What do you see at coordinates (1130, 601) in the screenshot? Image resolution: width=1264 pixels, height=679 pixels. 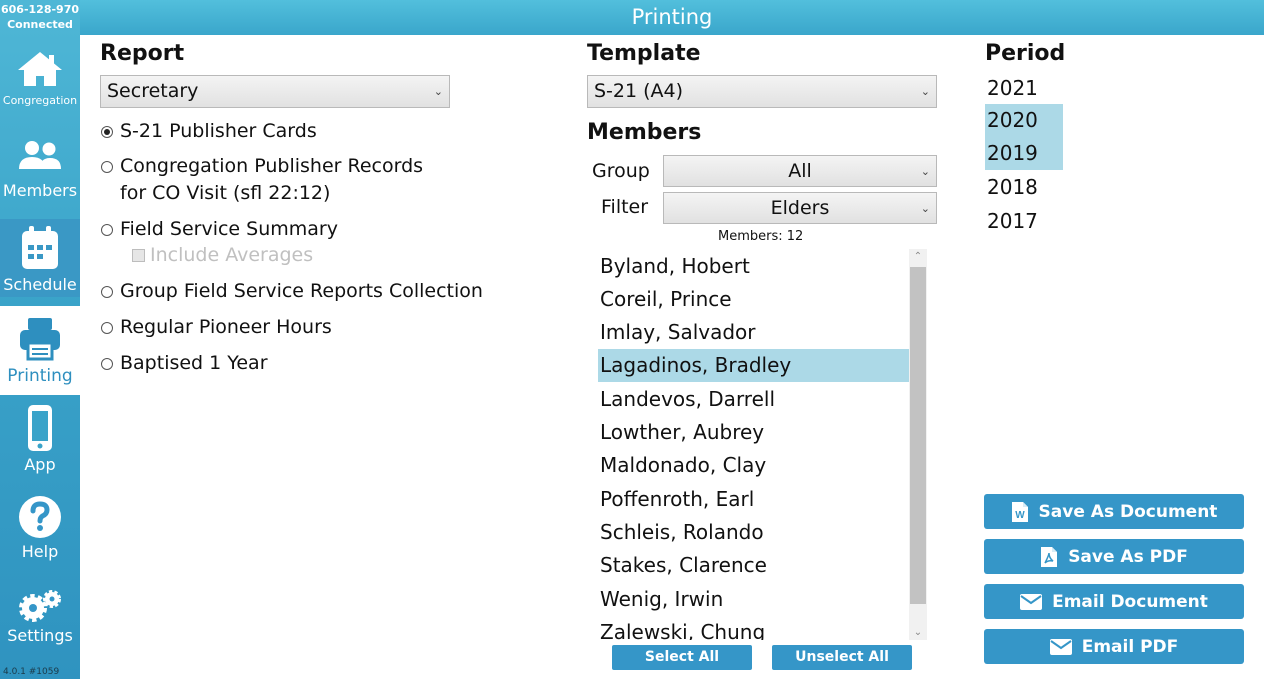 I see `email-document-label: Email Document` at bounding box center [1130, 601].